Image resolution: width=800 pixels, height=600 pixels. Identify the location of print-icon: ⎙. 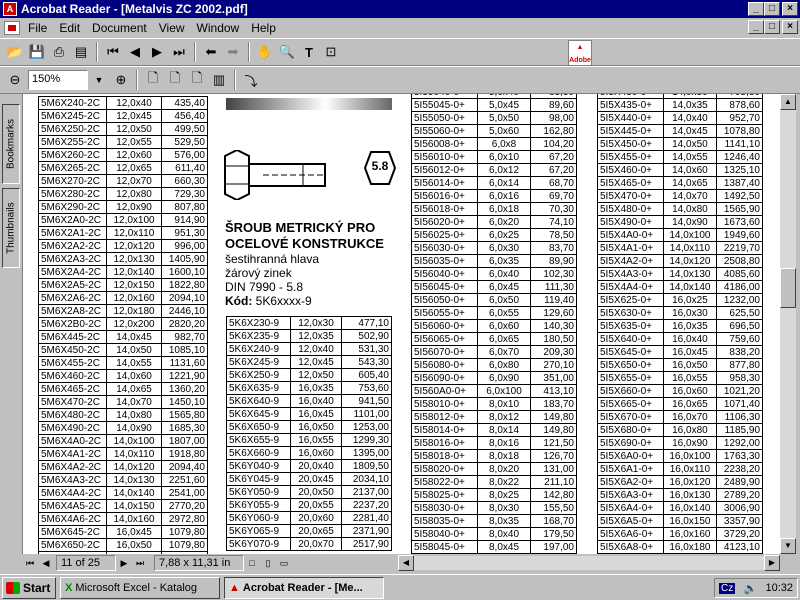
(59, 52).